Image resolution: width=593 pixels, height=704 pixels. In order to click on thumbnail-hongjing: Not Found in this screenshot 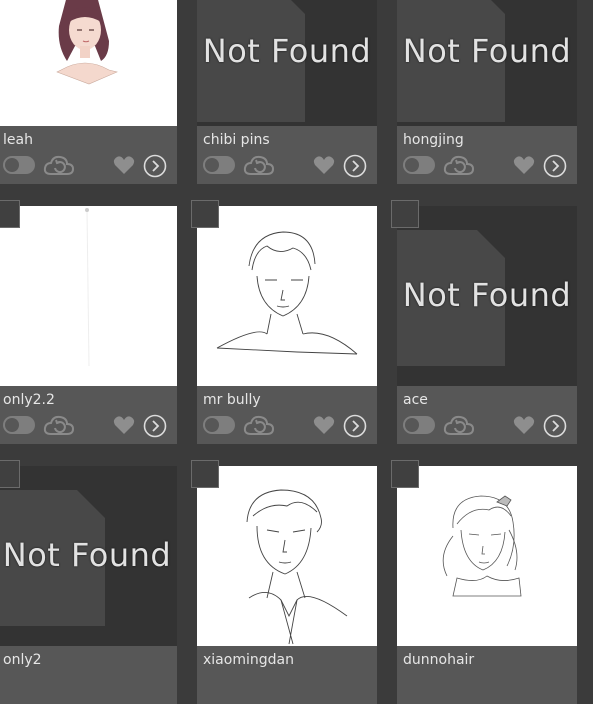, I will do `click(487, 63)`.